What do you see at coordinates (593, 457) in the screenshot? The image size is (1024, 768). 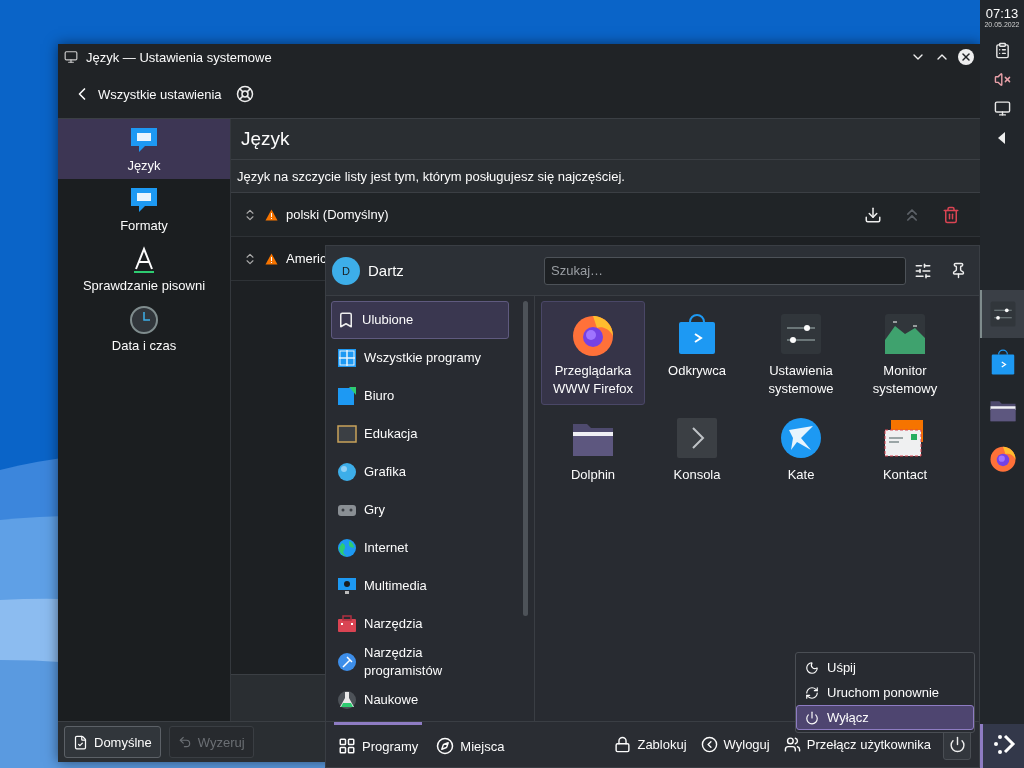 I see `app-tile: Dolphin` at bounding box center [593, 457].